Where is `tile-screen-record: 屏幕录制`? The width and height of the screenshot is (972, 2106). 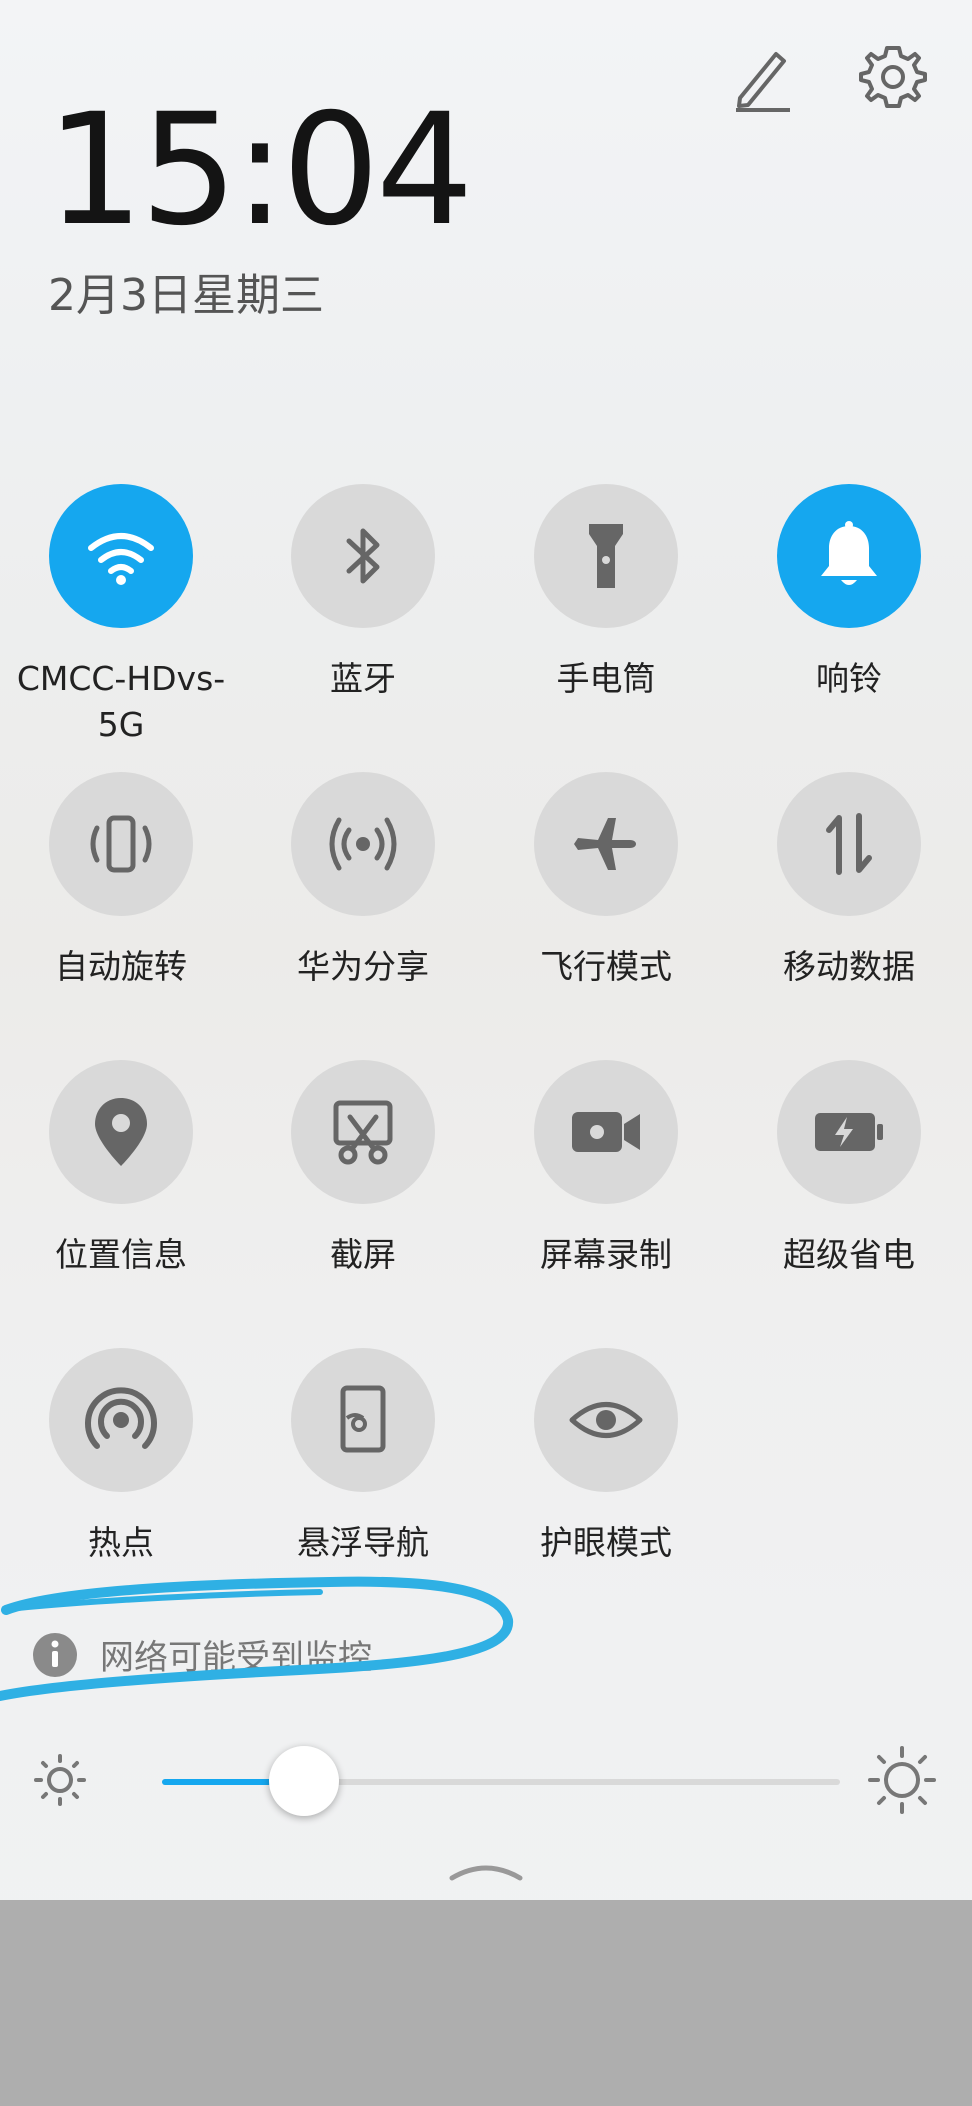
tile-screen-record: 屏幕录制 is located at coordinates (606, 1169).